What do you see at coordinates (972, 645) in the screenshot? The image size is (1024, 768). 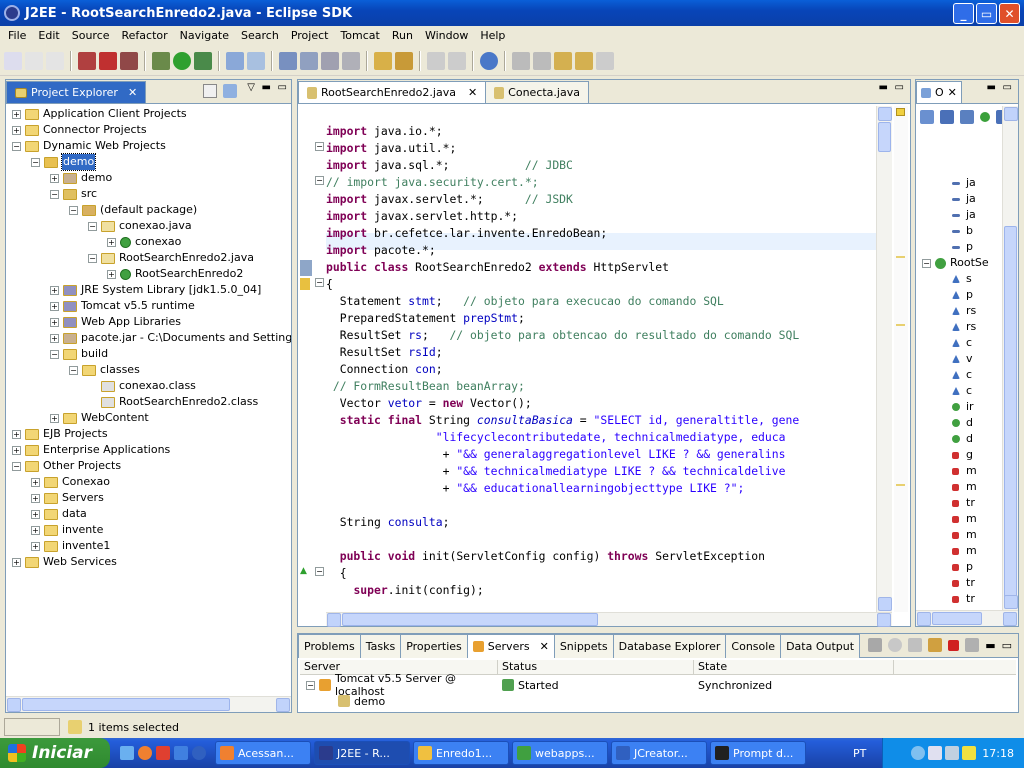 I see `publish-icon` at bounding box center [972, 645].